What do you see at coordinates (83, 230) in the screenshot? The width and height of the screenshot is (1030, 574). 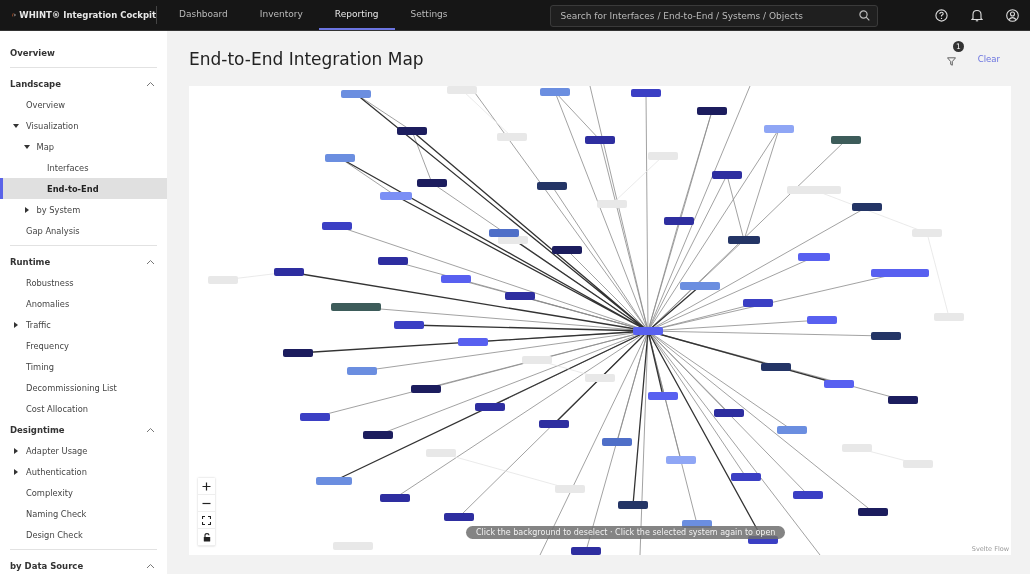 I see `sidebar-item: Gap Analysis` at bounding box center [83, 230].